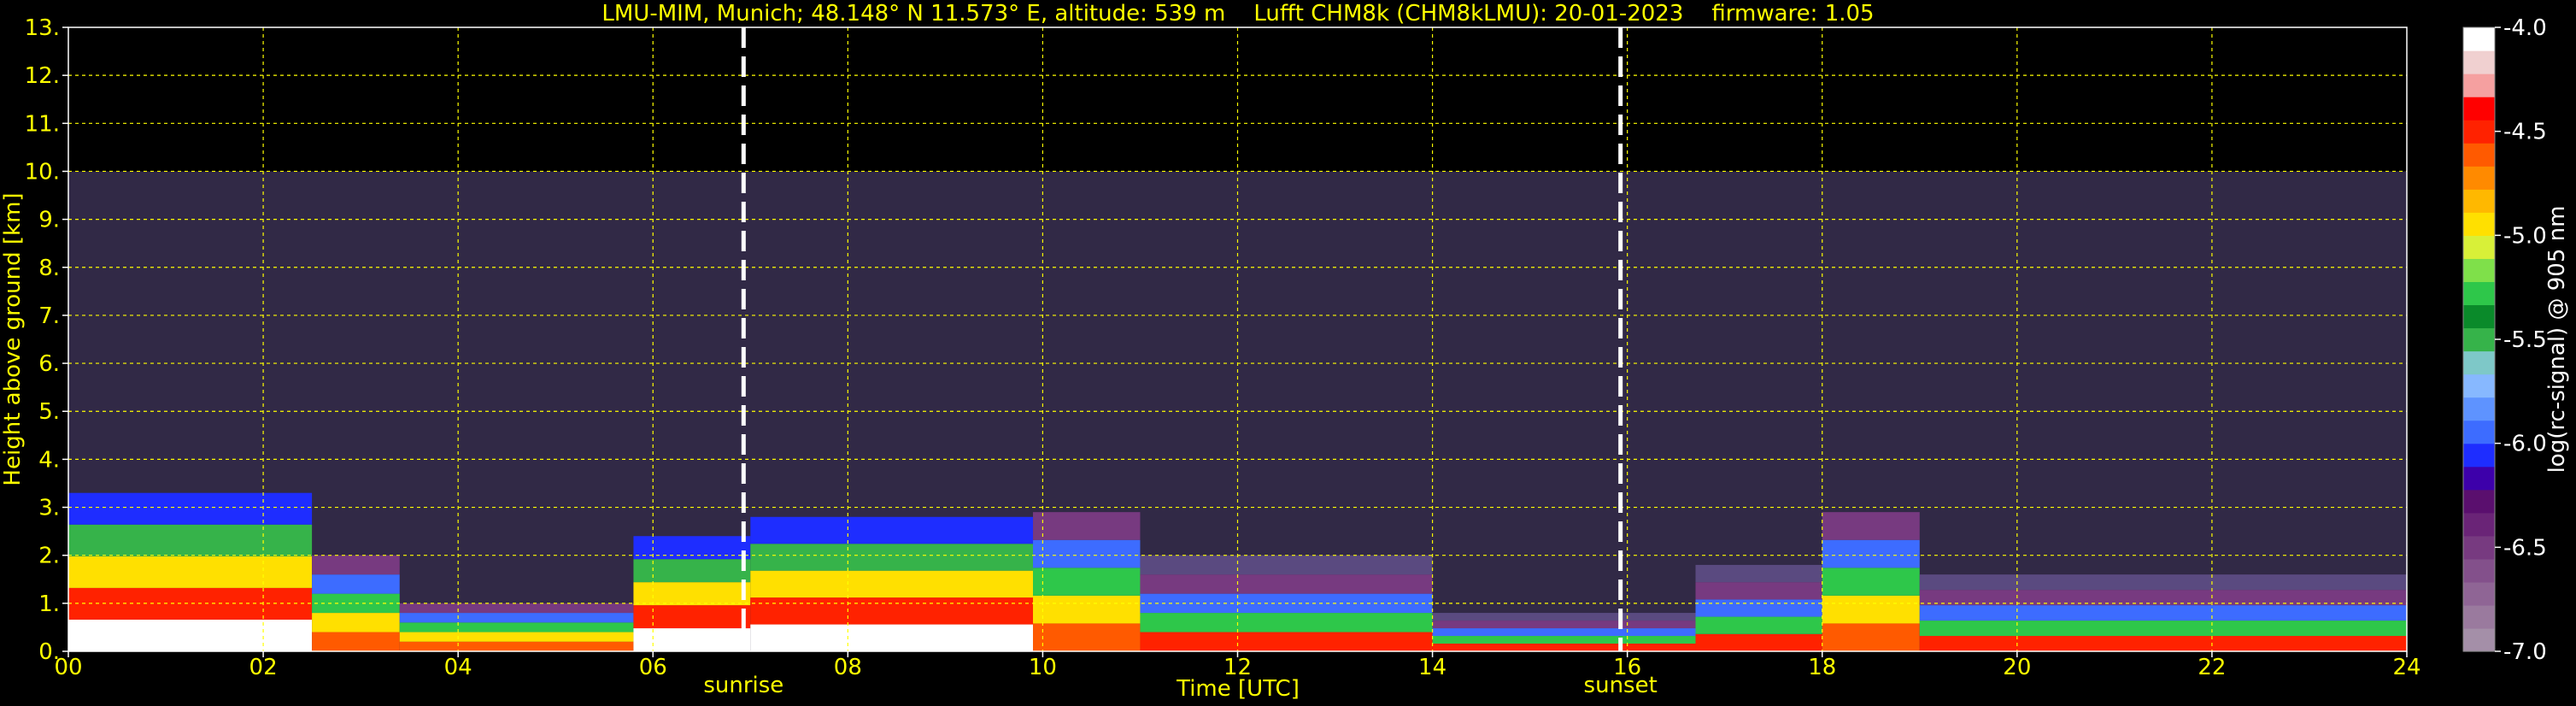  Describe the element at coordinates (2525, 132) in the screenshot. I see `colorbar-tick-label: -4.5` at that location.